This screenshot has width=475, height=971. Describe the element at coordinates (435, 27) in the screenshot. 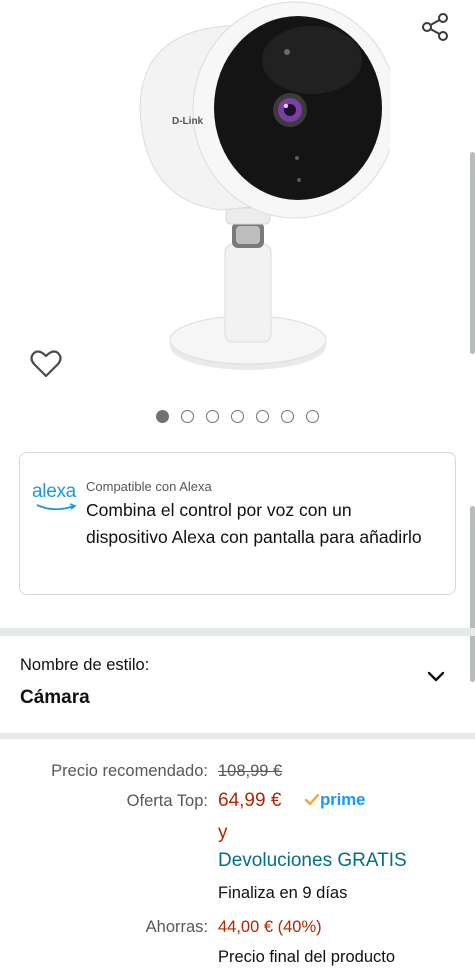

I see `share-icon` at that location.